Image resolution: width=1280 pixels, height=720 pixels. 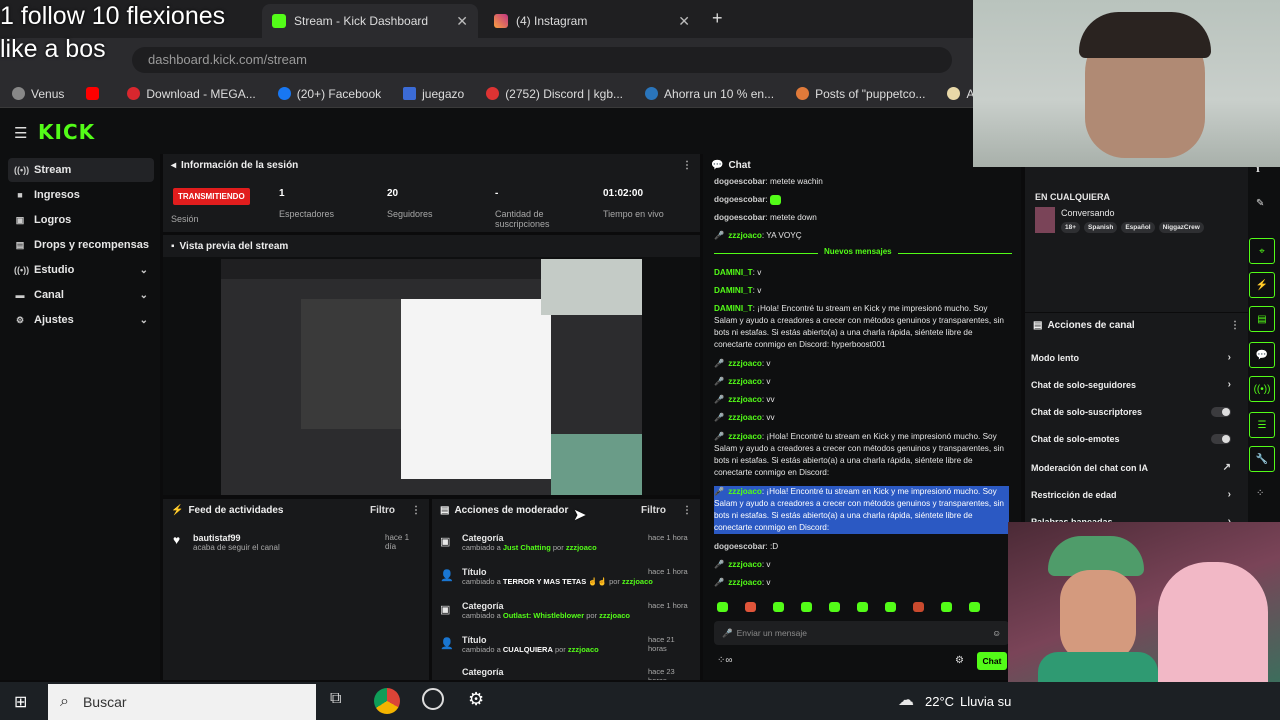 I want to click on stream-overlay-text: 1 follow 10 flexiones like a bos, so click(x=135, y=33).